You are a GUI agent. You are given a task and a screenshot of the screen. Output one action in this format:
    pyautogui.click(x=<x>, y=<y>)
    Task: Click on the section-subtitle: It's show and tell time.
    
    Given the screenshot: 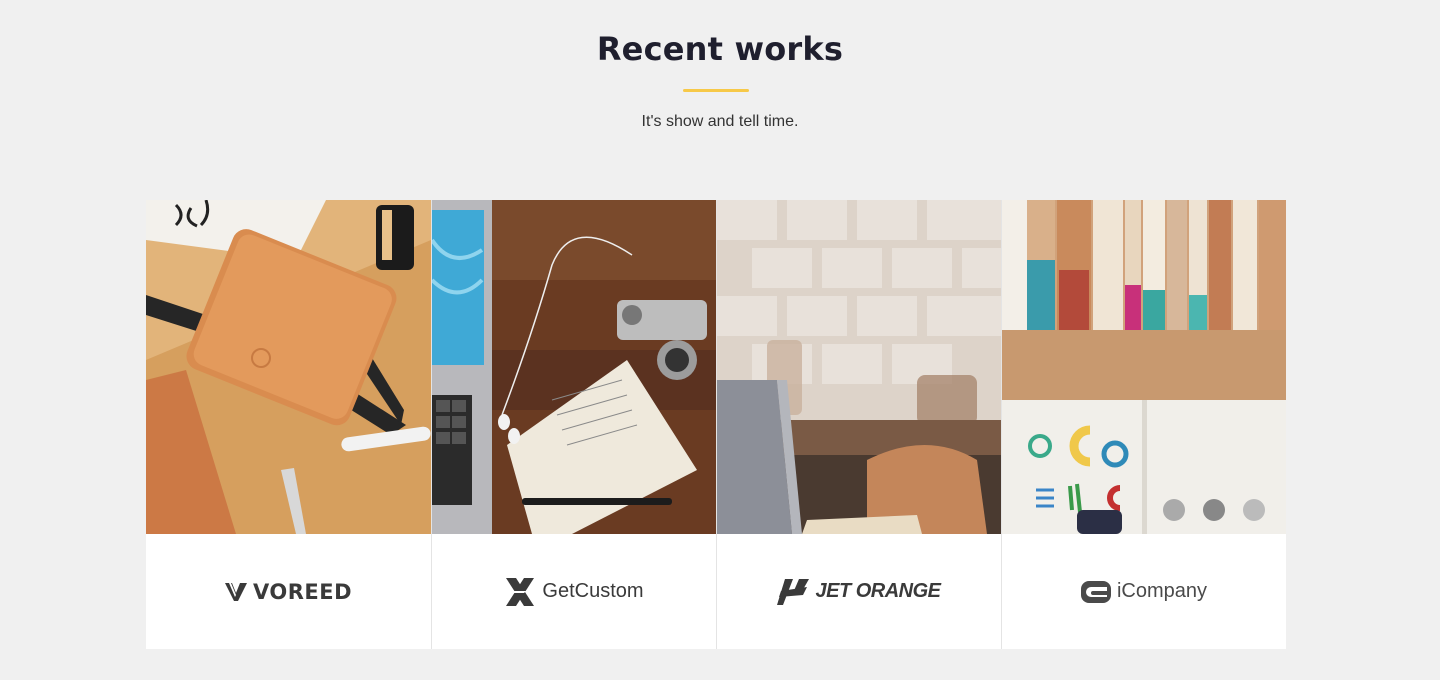 What is the action you would take?
    pyautogui.click(x=720, y=121)
    